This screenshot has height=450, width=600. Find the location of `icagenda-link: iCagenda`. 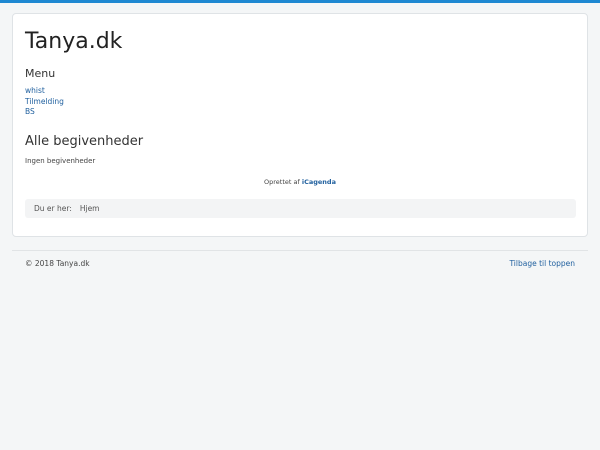

icagenda-link: iCagenda is located at coordinates (319, 182).